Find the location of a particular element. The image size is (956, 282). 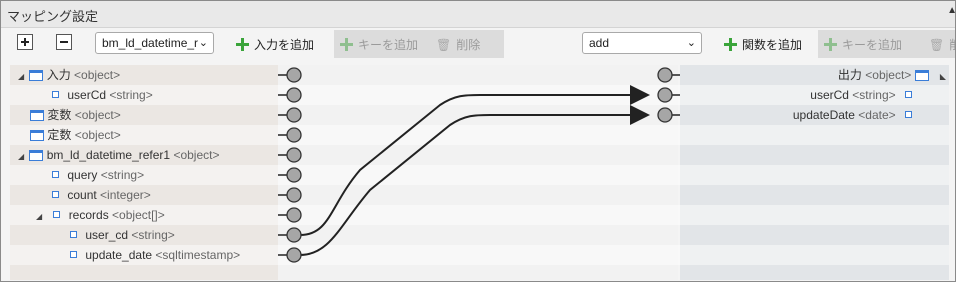

tree-item-label: 入力 is located at coordinates (58, 75).